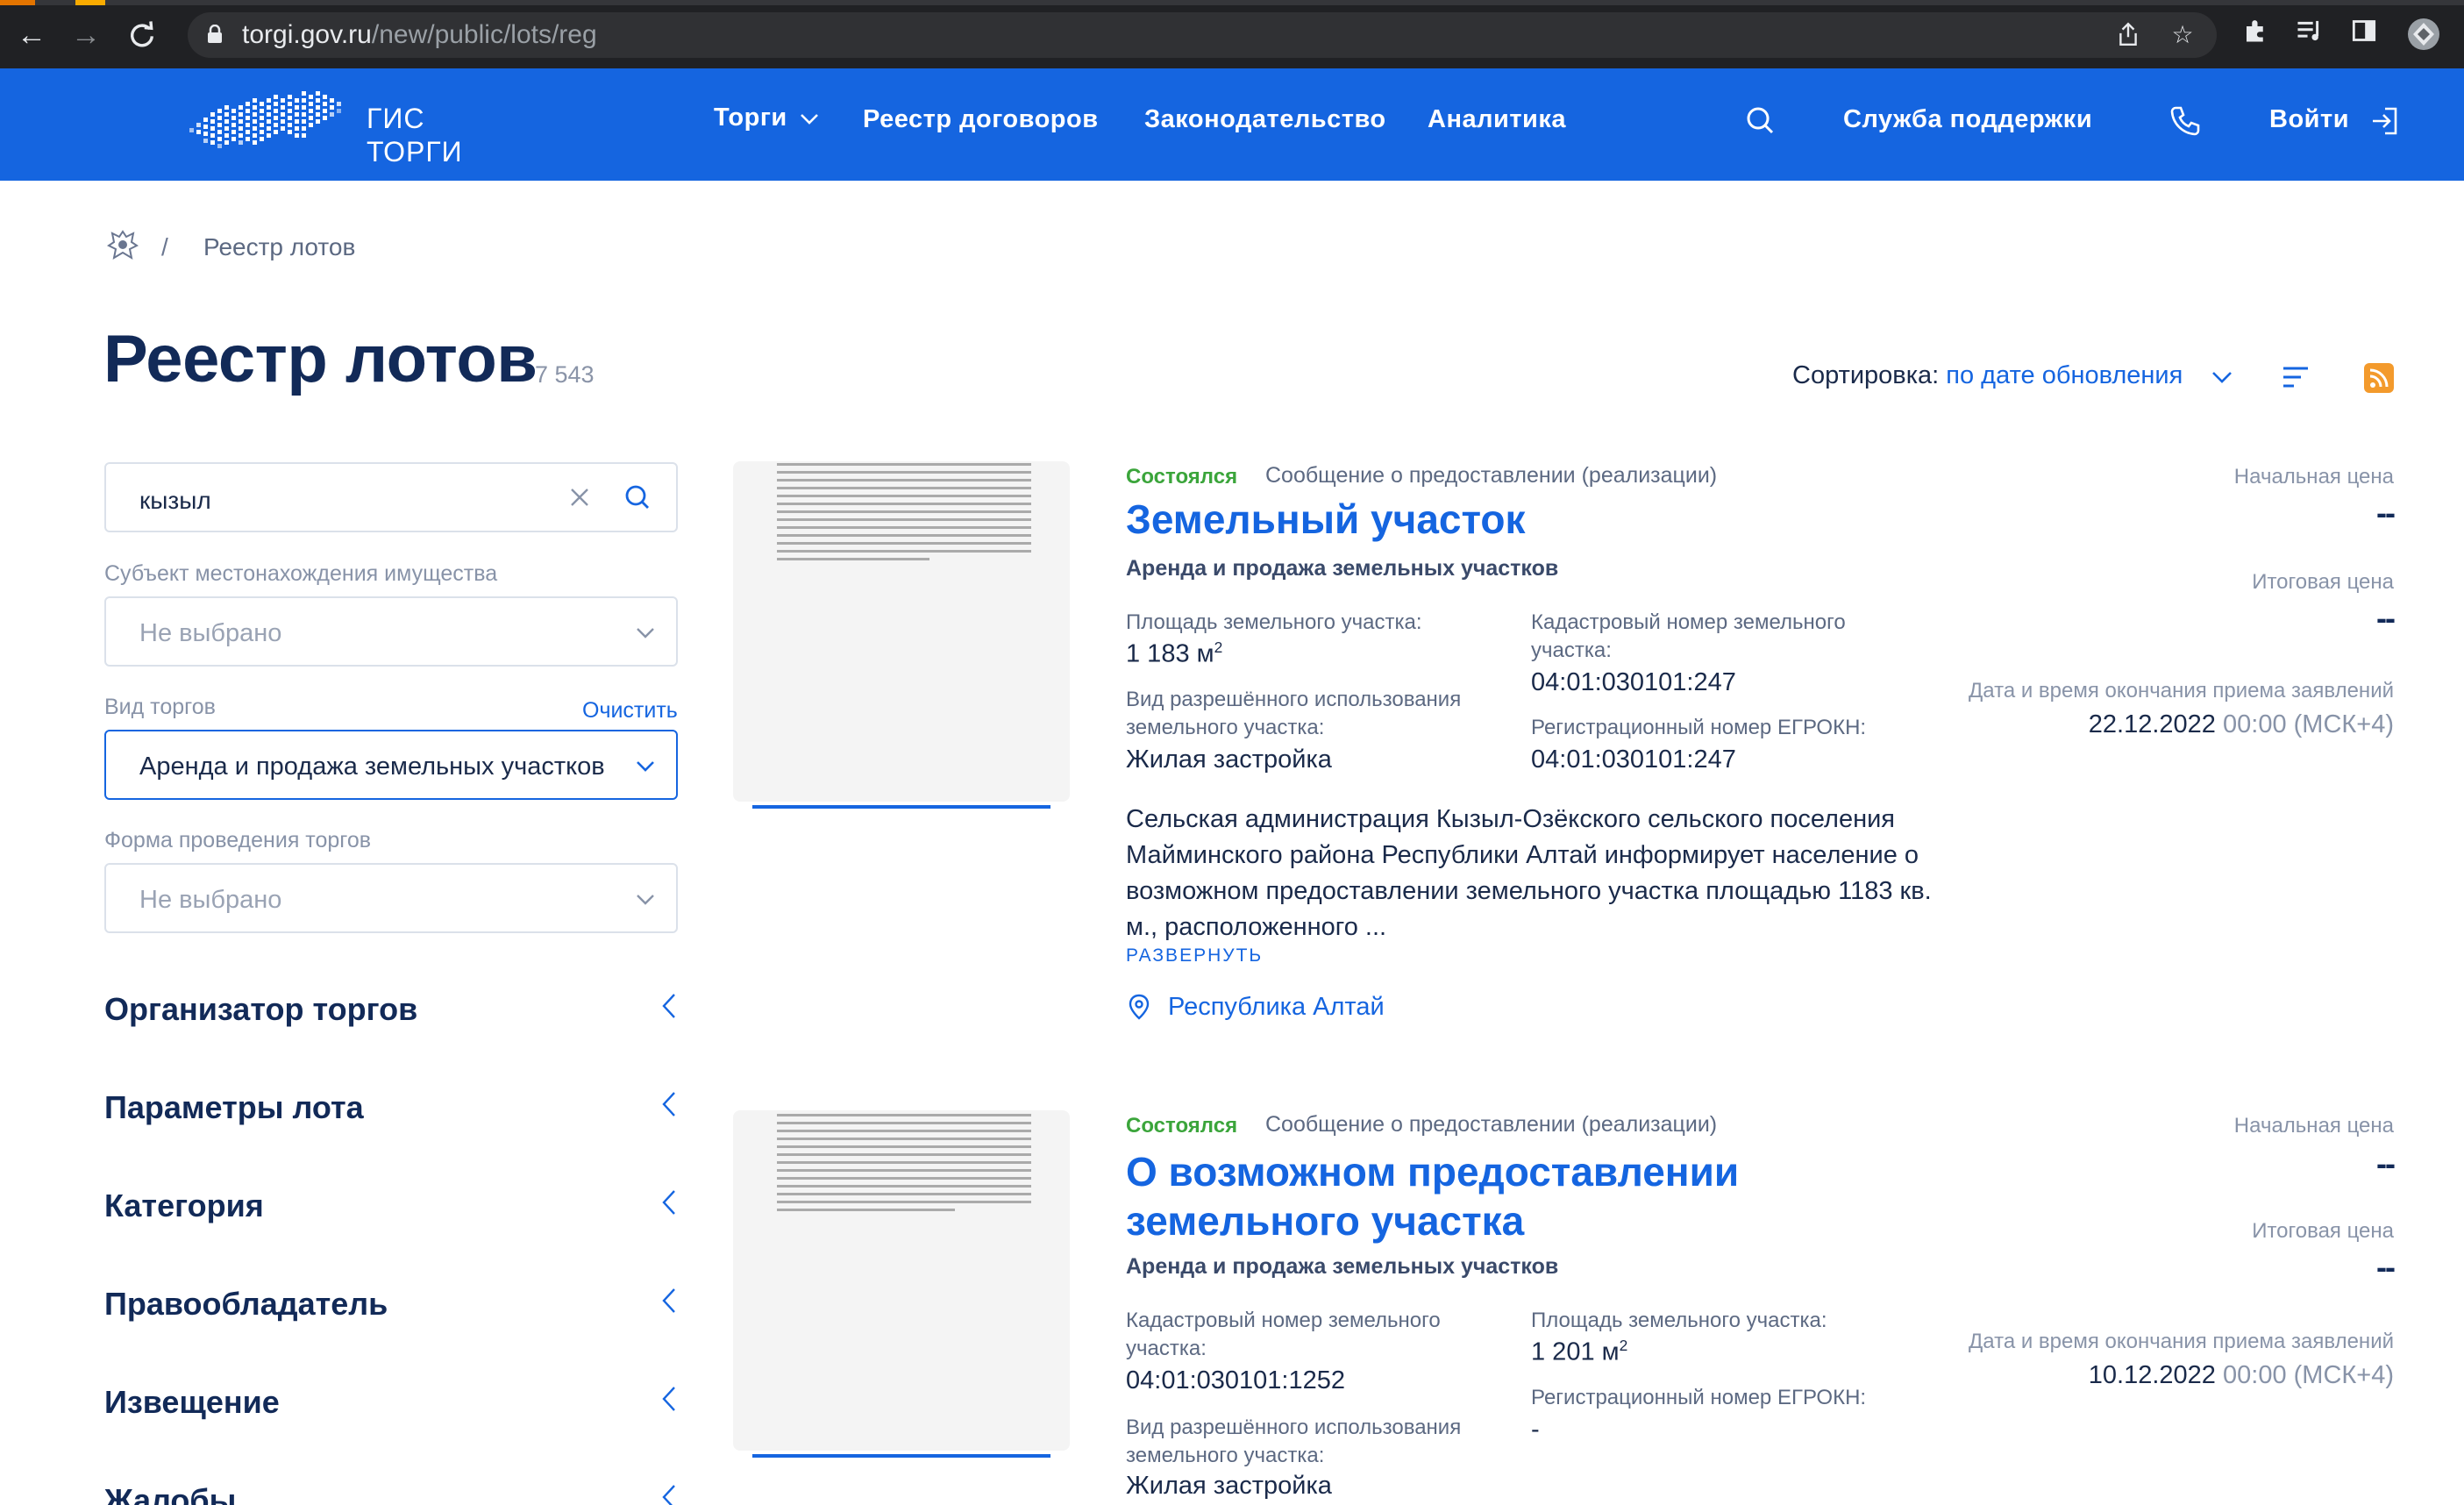  What do you see at coordinates (261, 1009) in the screenshot?
I see `accordion-organizer-title: Организатор торгов` at bounding box center [261, 1009].